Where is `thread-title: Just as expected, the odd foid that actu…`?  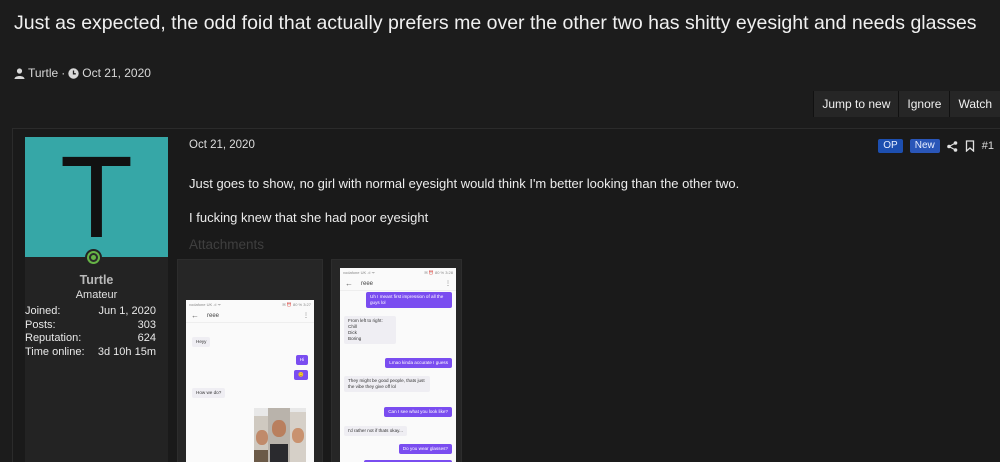
thread-title: Just as expected, the odd foid that actu… is located at coordinates (495, 23).